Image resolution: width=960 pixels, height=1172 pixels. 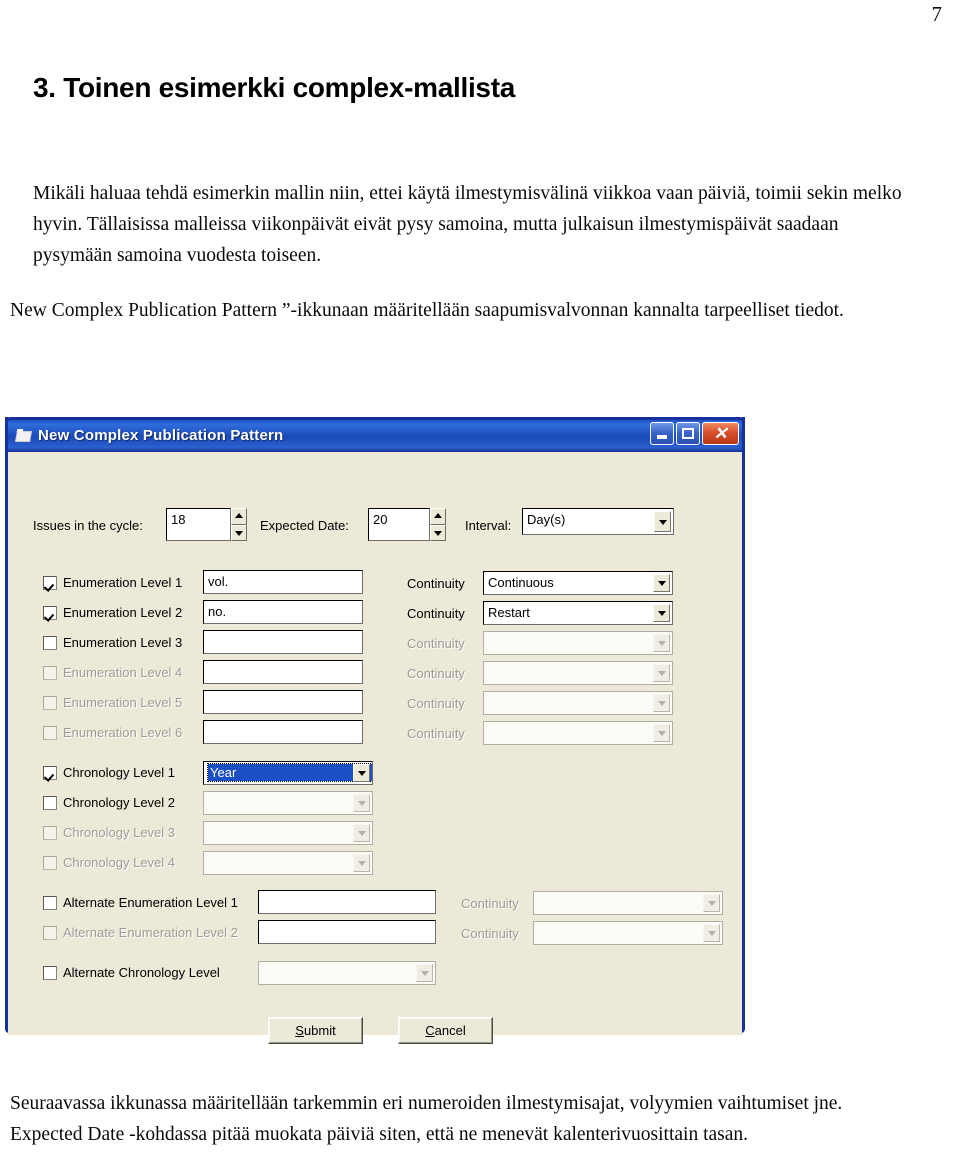 What do you see at coordinates (628, 903) in the screenshot?
I see `alternate-enumeration-level-1-continuity-select` at bounding box center [628, 903].